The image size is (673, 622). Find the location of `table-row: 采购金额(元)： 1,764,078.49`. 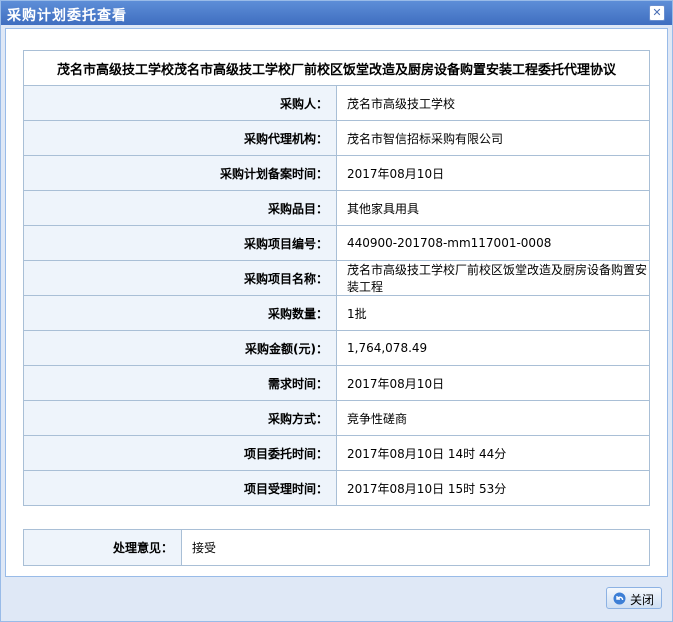

table-row: 采购金额(元)： 1,764,078.49 is located at coordinates (336, 348).